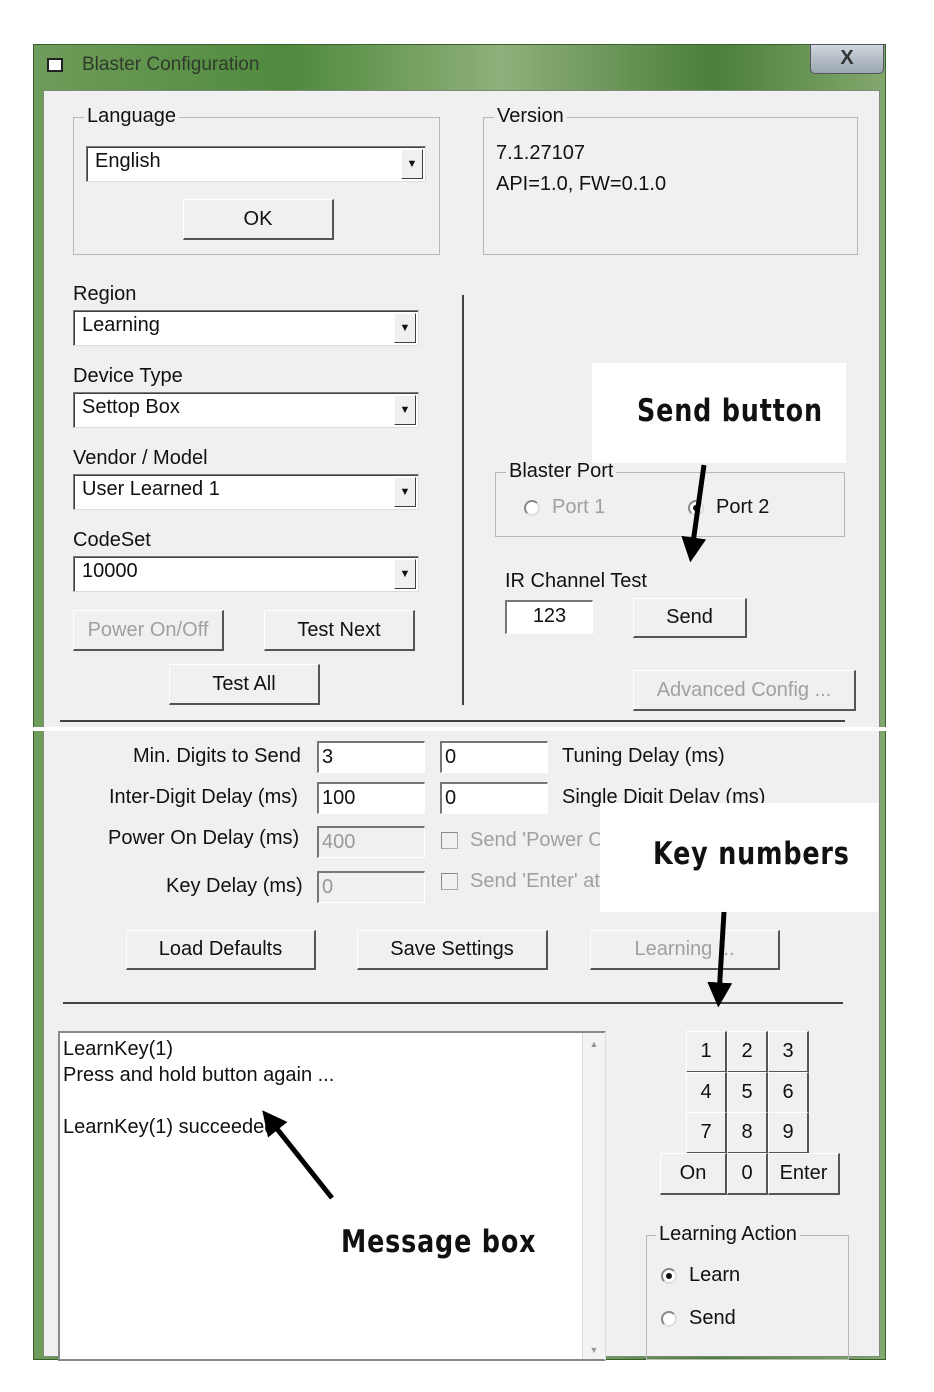 Image resolution: width=934 pixels, height=1392 pixels. I want to click on message-arrow-icon, so click(298, 1155).